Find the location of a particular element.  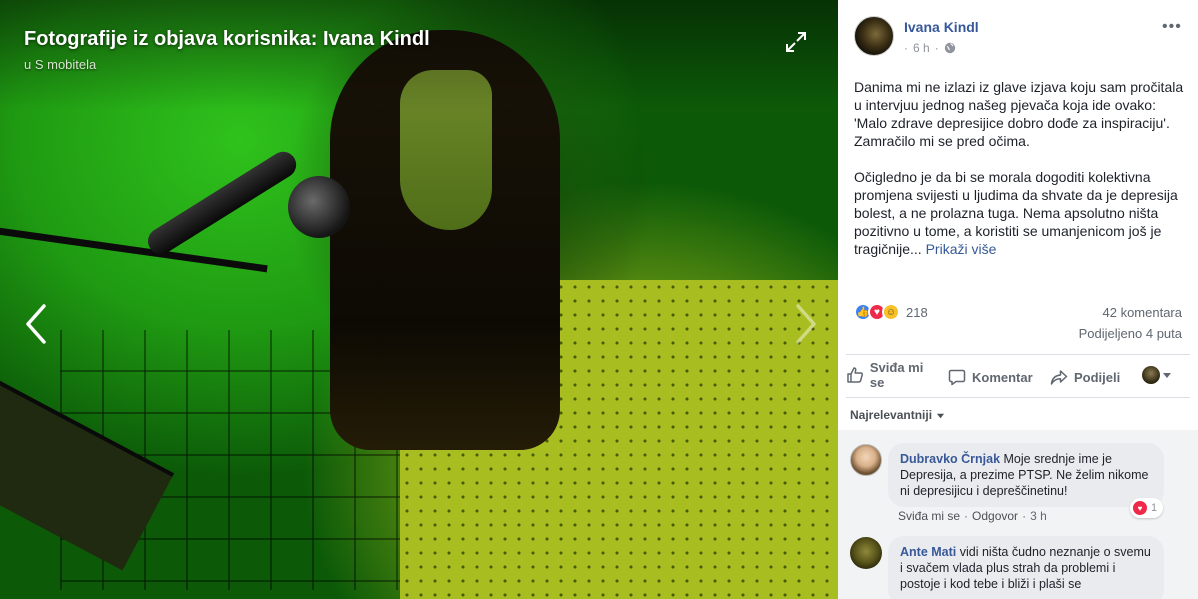

care-reaction-icon: ☺ is located at coordinates (891, 312).